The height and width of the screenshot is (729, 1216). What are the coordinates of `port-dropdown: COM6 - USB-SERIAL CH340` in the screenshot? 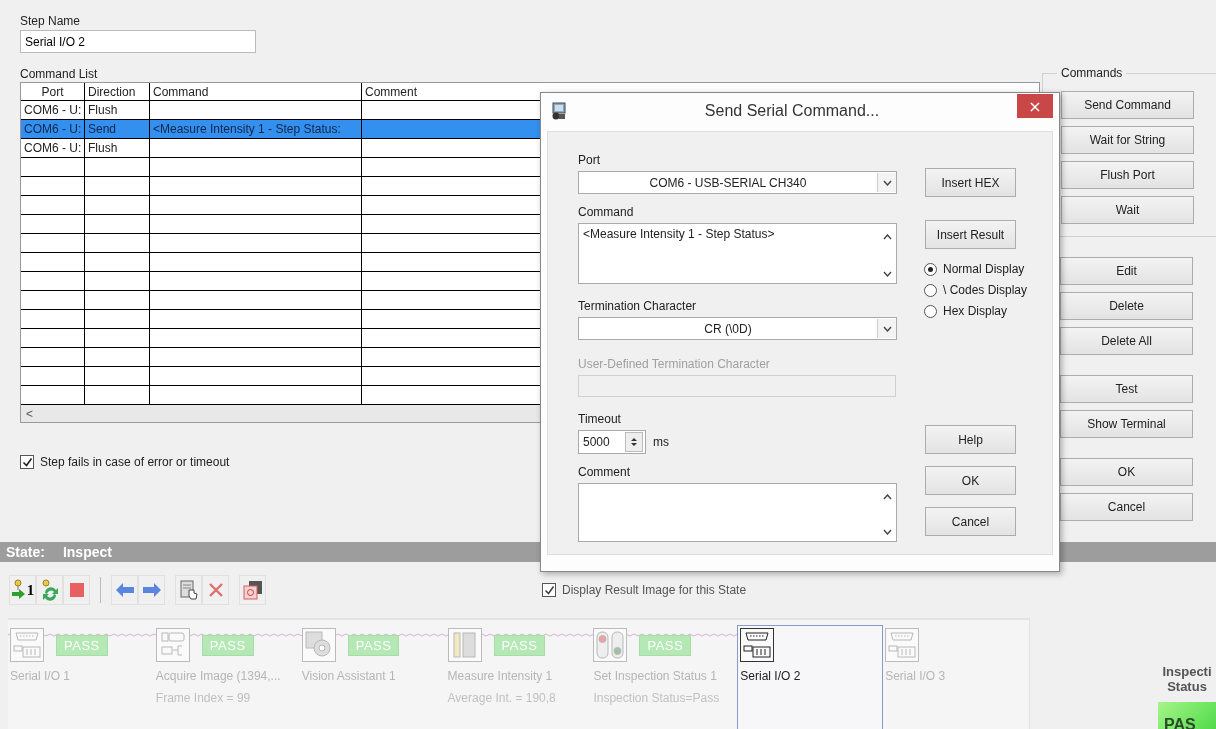 It's located at (737, 182).